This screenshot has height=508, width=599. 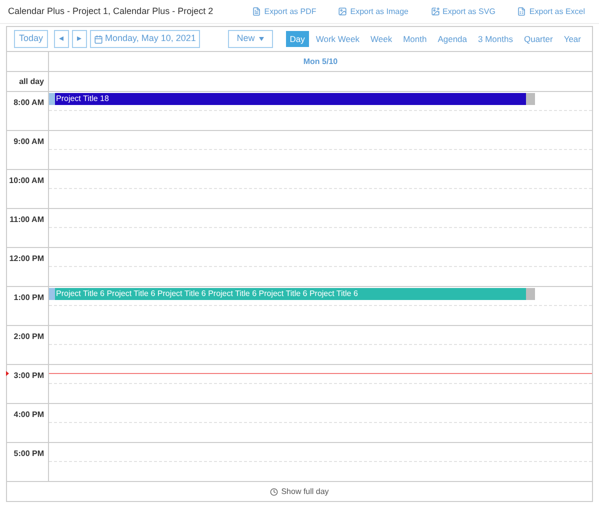 What do you see at coordinates (572, 39) in the screenshot?
I see `view-tab: Year` at bounding box center [572, 39].